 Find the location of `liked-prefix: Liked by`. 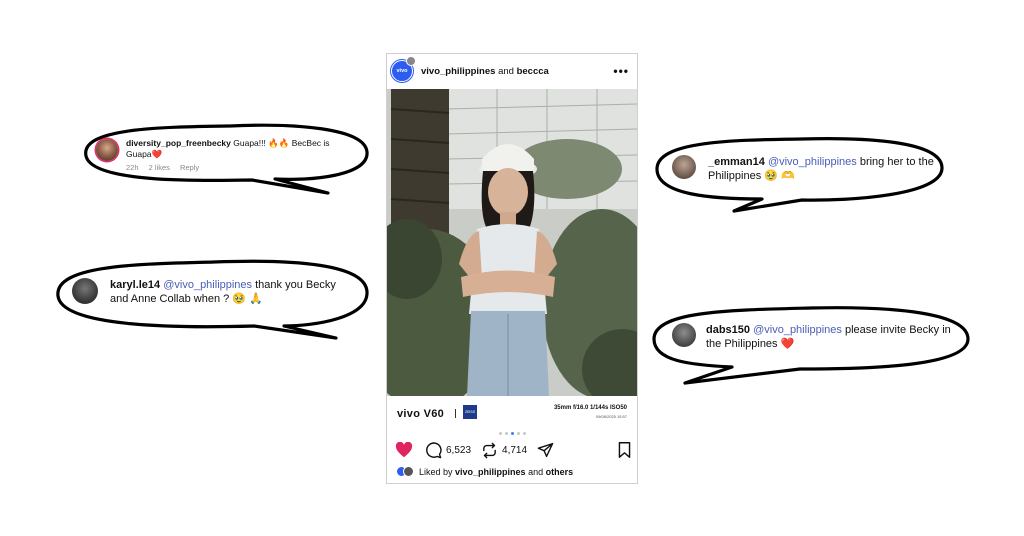

liked-prefix: Liked by is located at coordinates (436, 471).